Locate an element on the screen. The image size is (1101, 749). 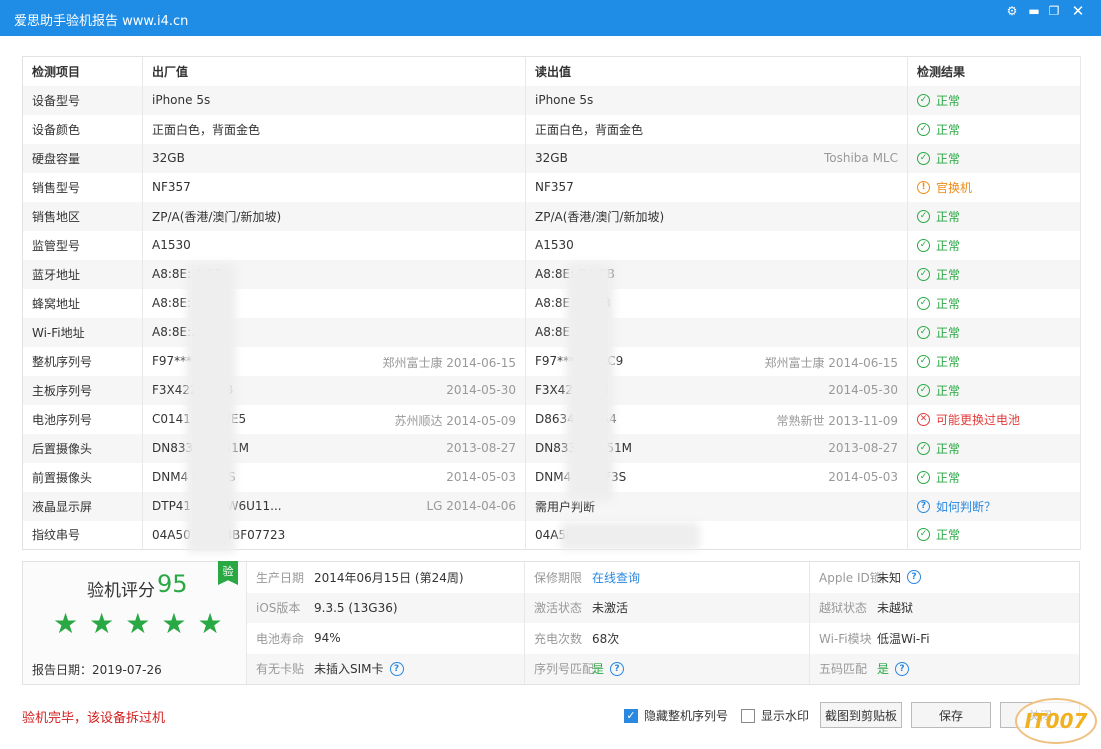
it007-logo: IT007 is located at coordinates (1056, 721).